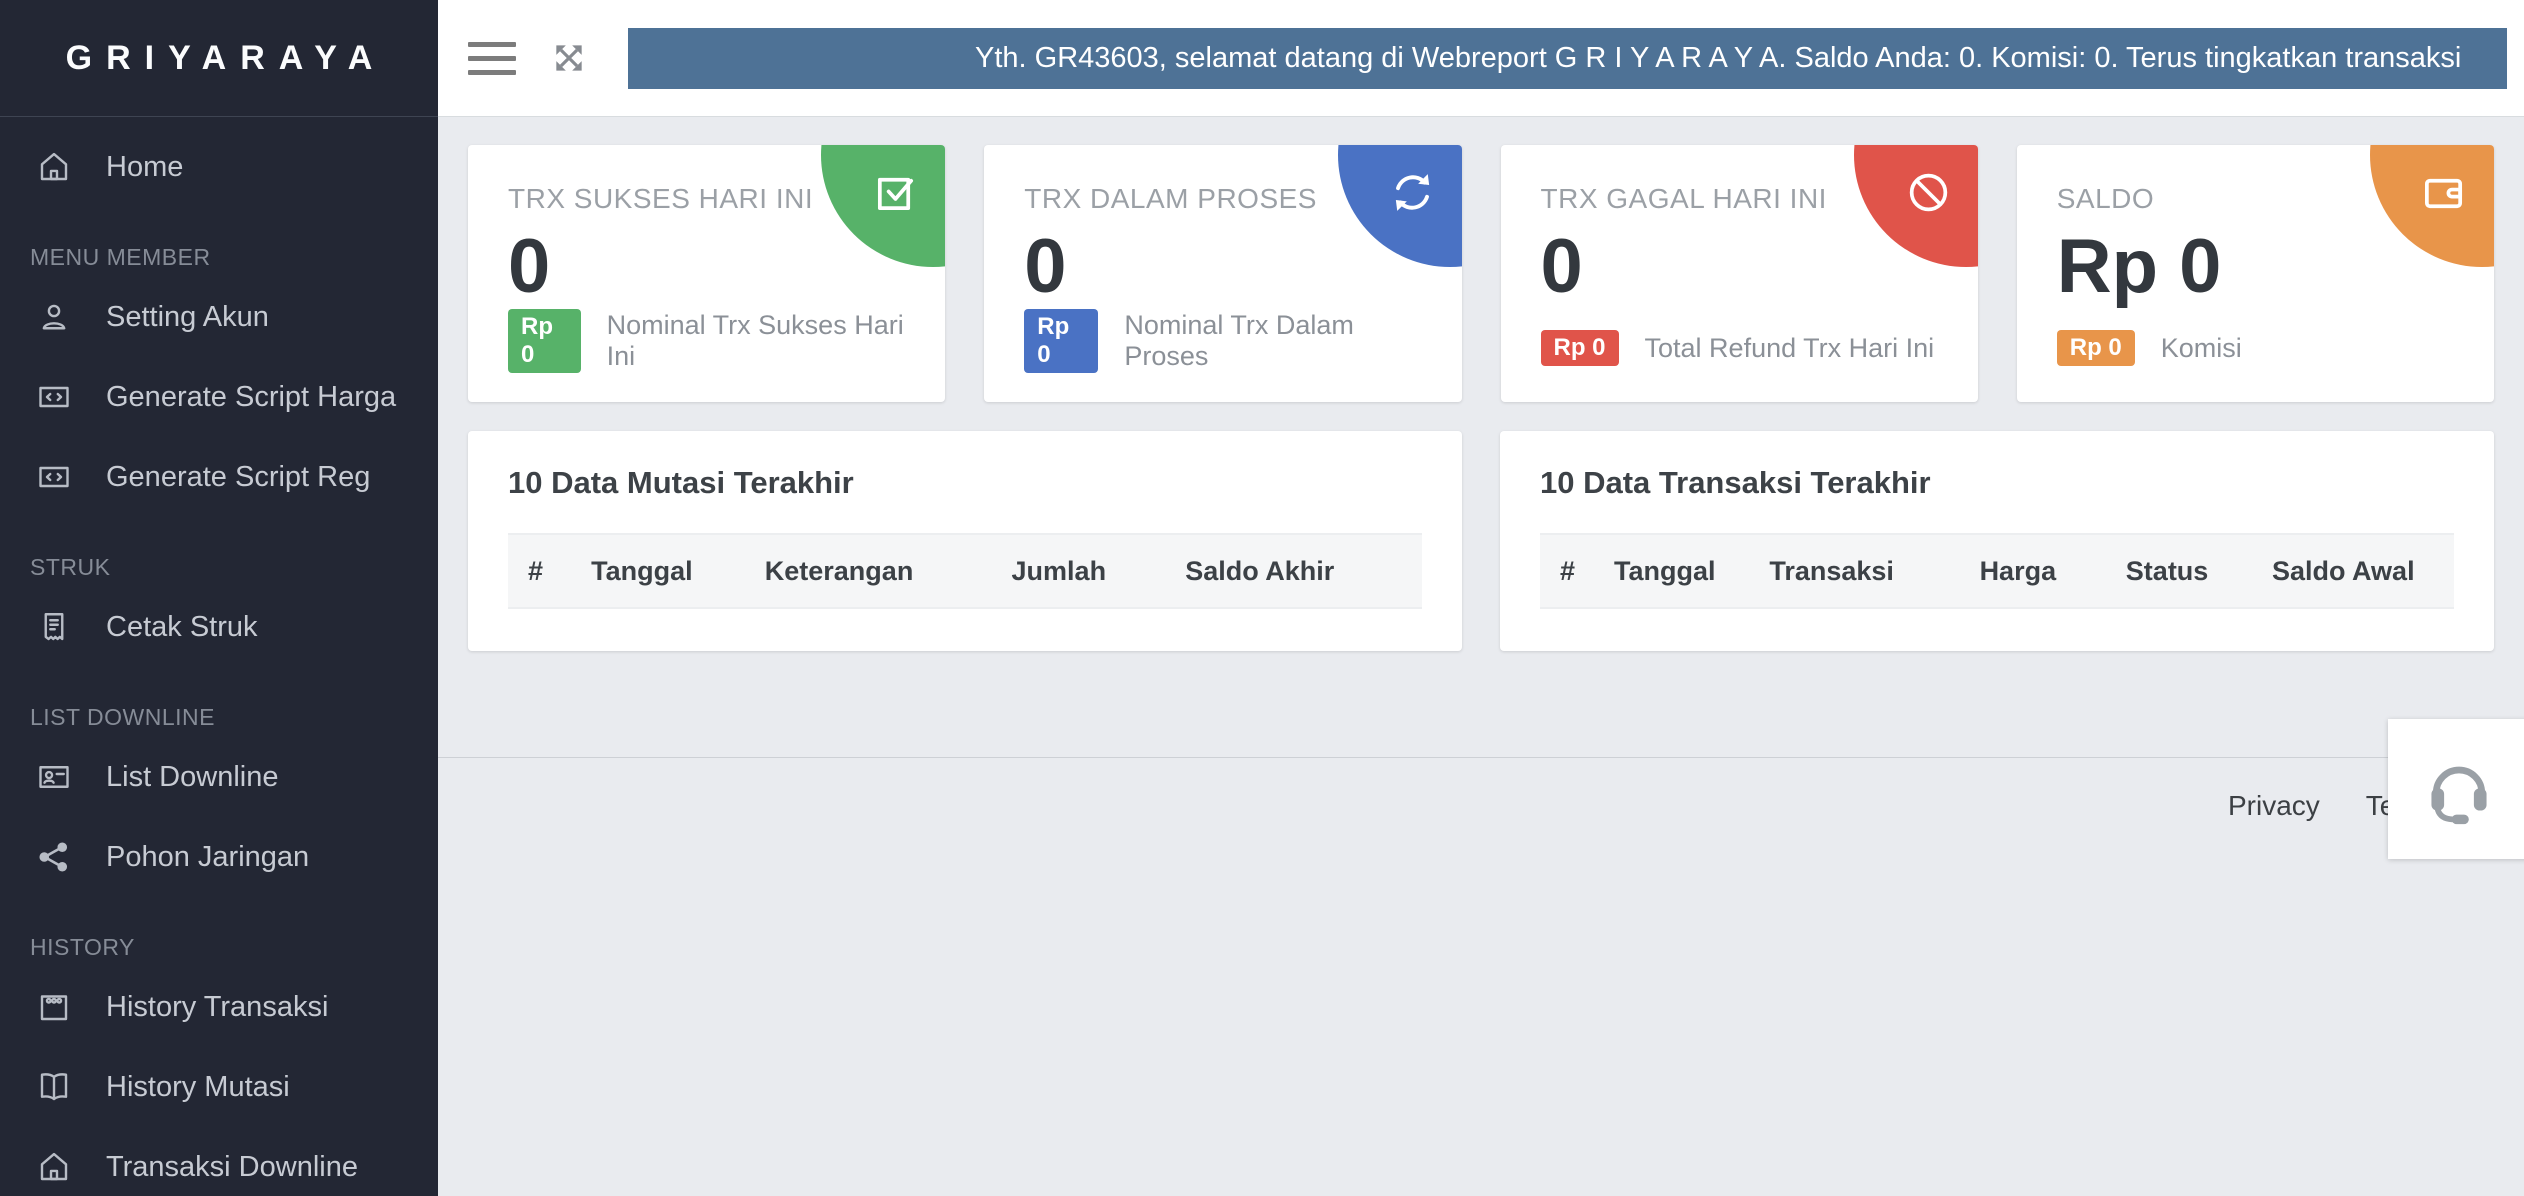 The image size is (2524, 1196). Describe the element at coordinates (1239, 340) in the screenshot. I see `stat-note: Nominal Trx Dalam Proses` at that location.